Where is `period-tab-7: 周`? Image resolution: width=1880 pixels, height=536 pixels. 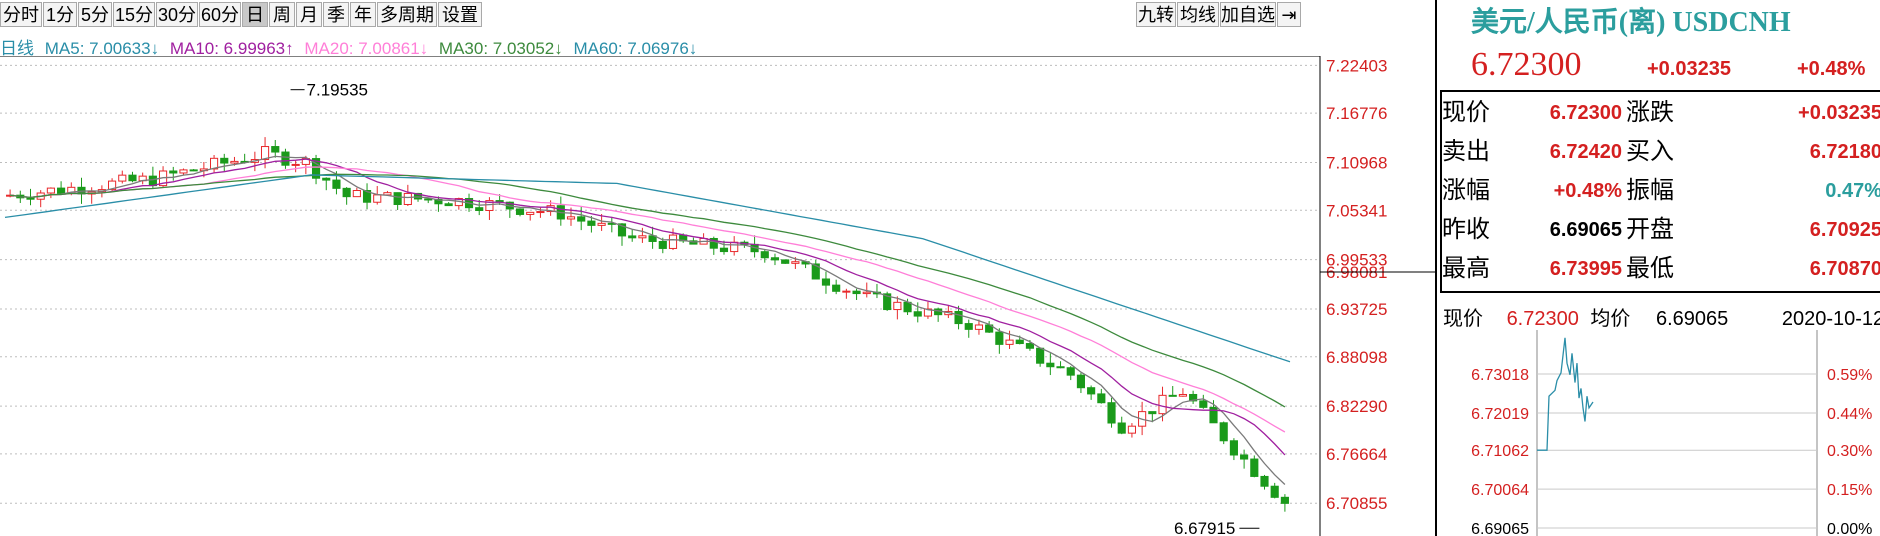
period-tab-7: 周 is located at coordinates (282, 14).